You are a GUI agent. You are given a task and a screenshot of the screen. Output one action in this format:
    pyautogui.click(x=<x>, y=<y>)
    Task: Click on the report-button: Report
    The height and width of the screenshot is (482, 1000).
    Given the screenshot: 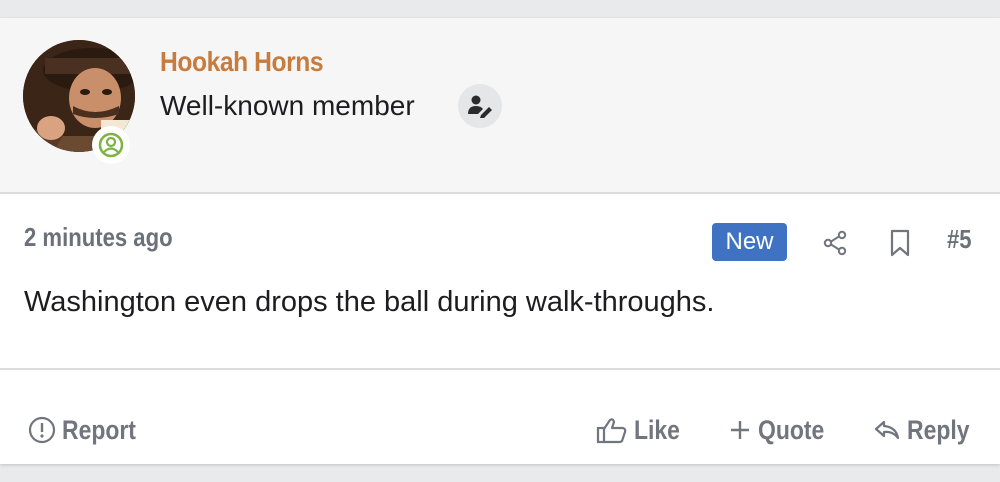 What is the action you would take?
    pyautogui.click(x=88, y=430)
    